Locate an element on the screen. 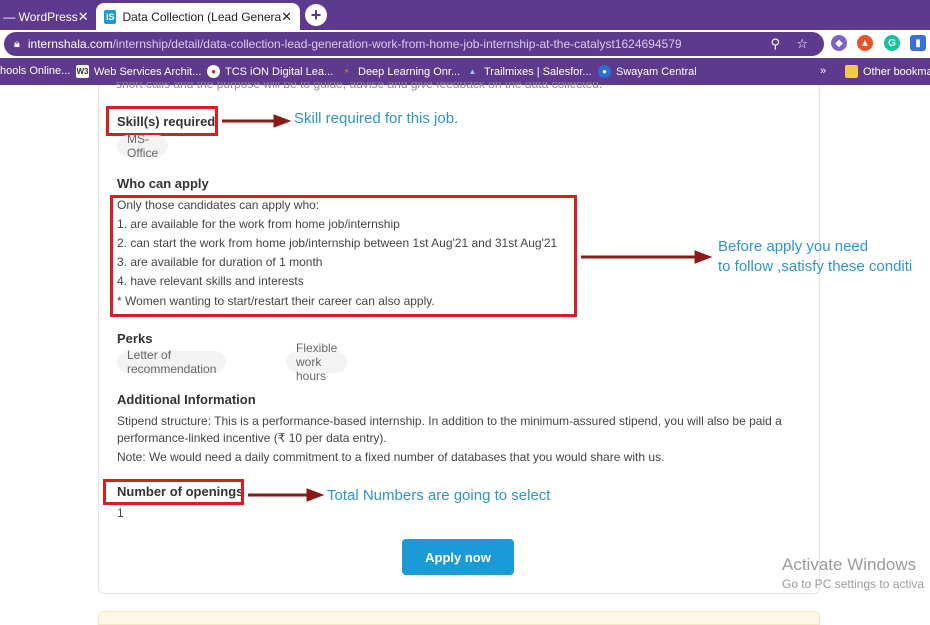 This screenshot has width=930, height=625. next-card-edge is located at coordinates (459, 618).